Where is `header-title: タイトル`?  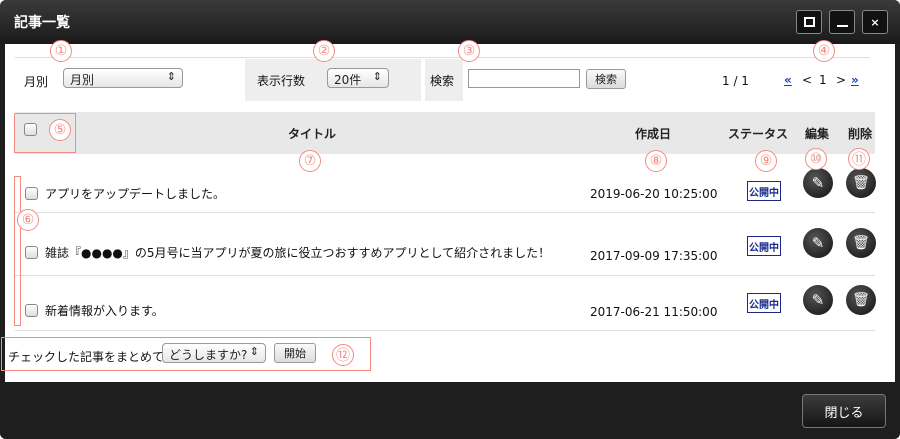
header-title: タイトル is located at coordinates (312, 134).